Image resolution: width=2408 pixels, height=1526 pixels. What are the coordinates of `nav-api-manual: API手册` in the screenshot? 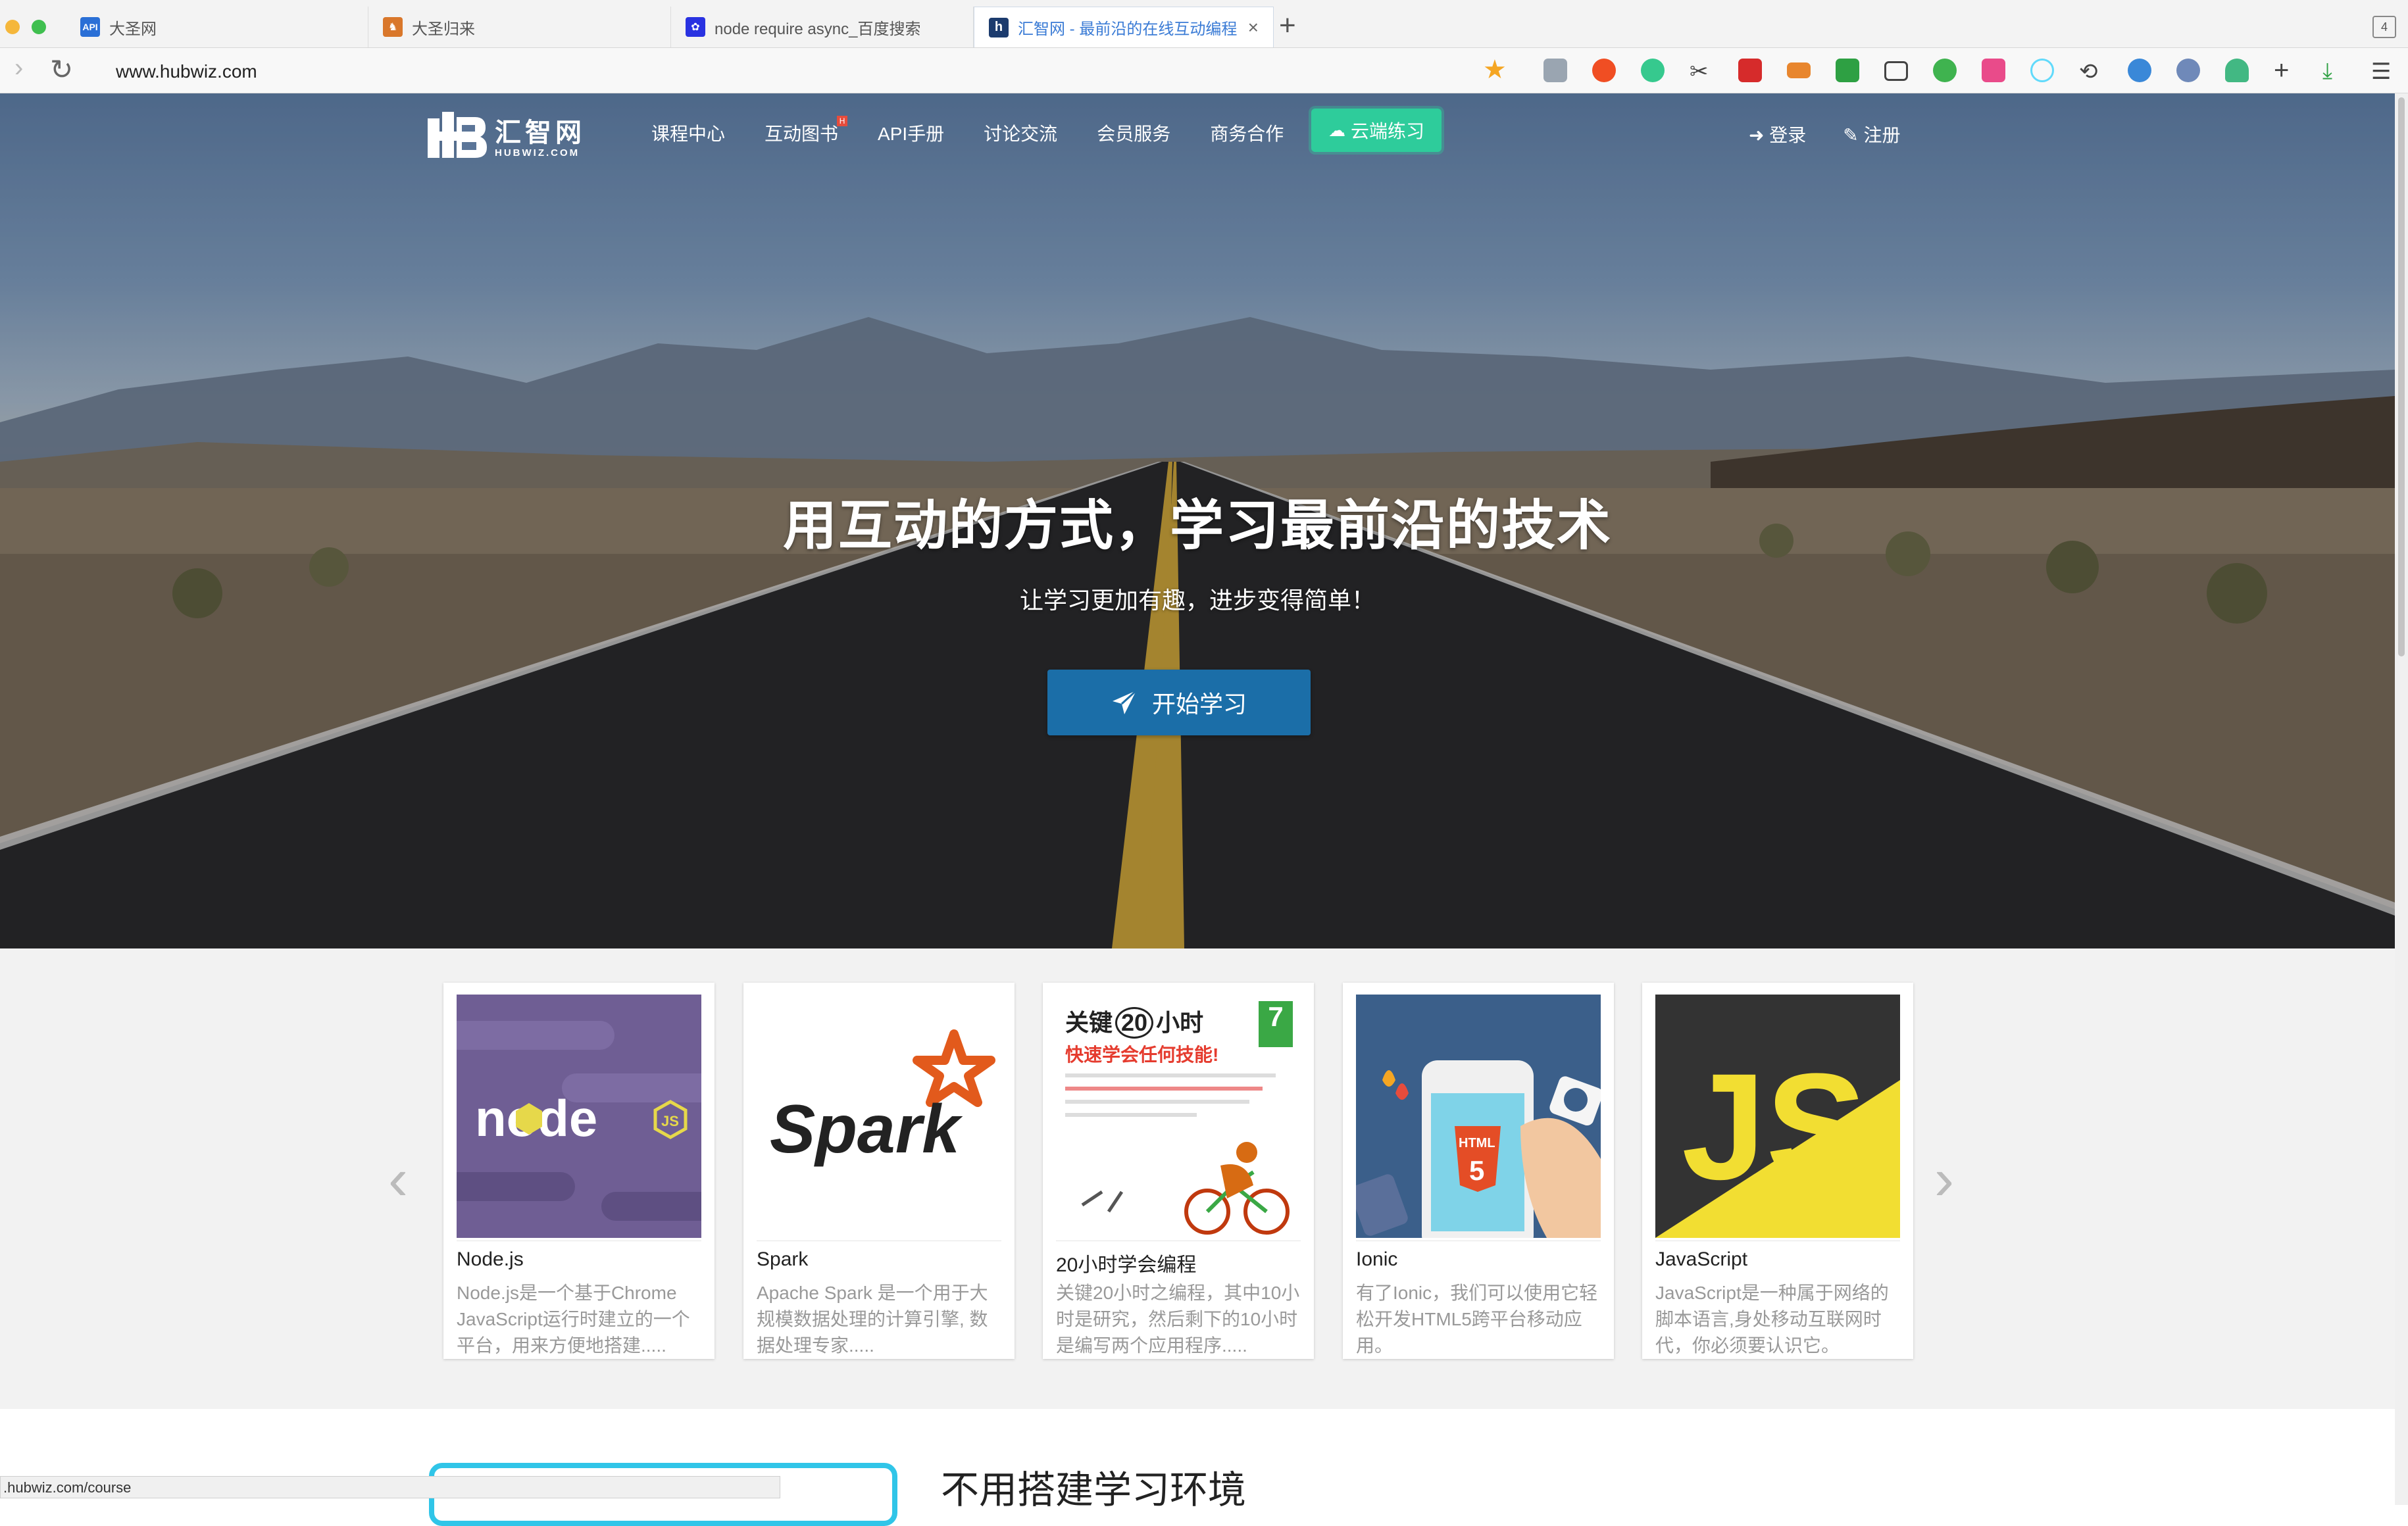 It's located at (911, 133).